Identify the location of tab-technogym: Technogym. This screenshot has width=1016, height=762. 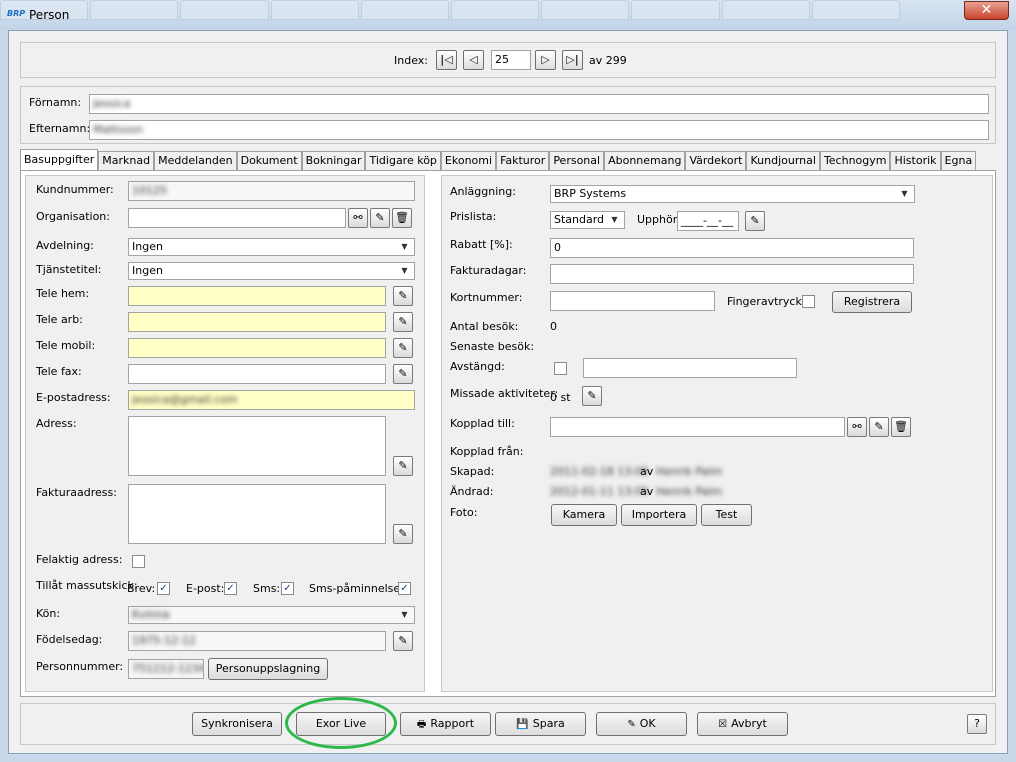
(855, 160).